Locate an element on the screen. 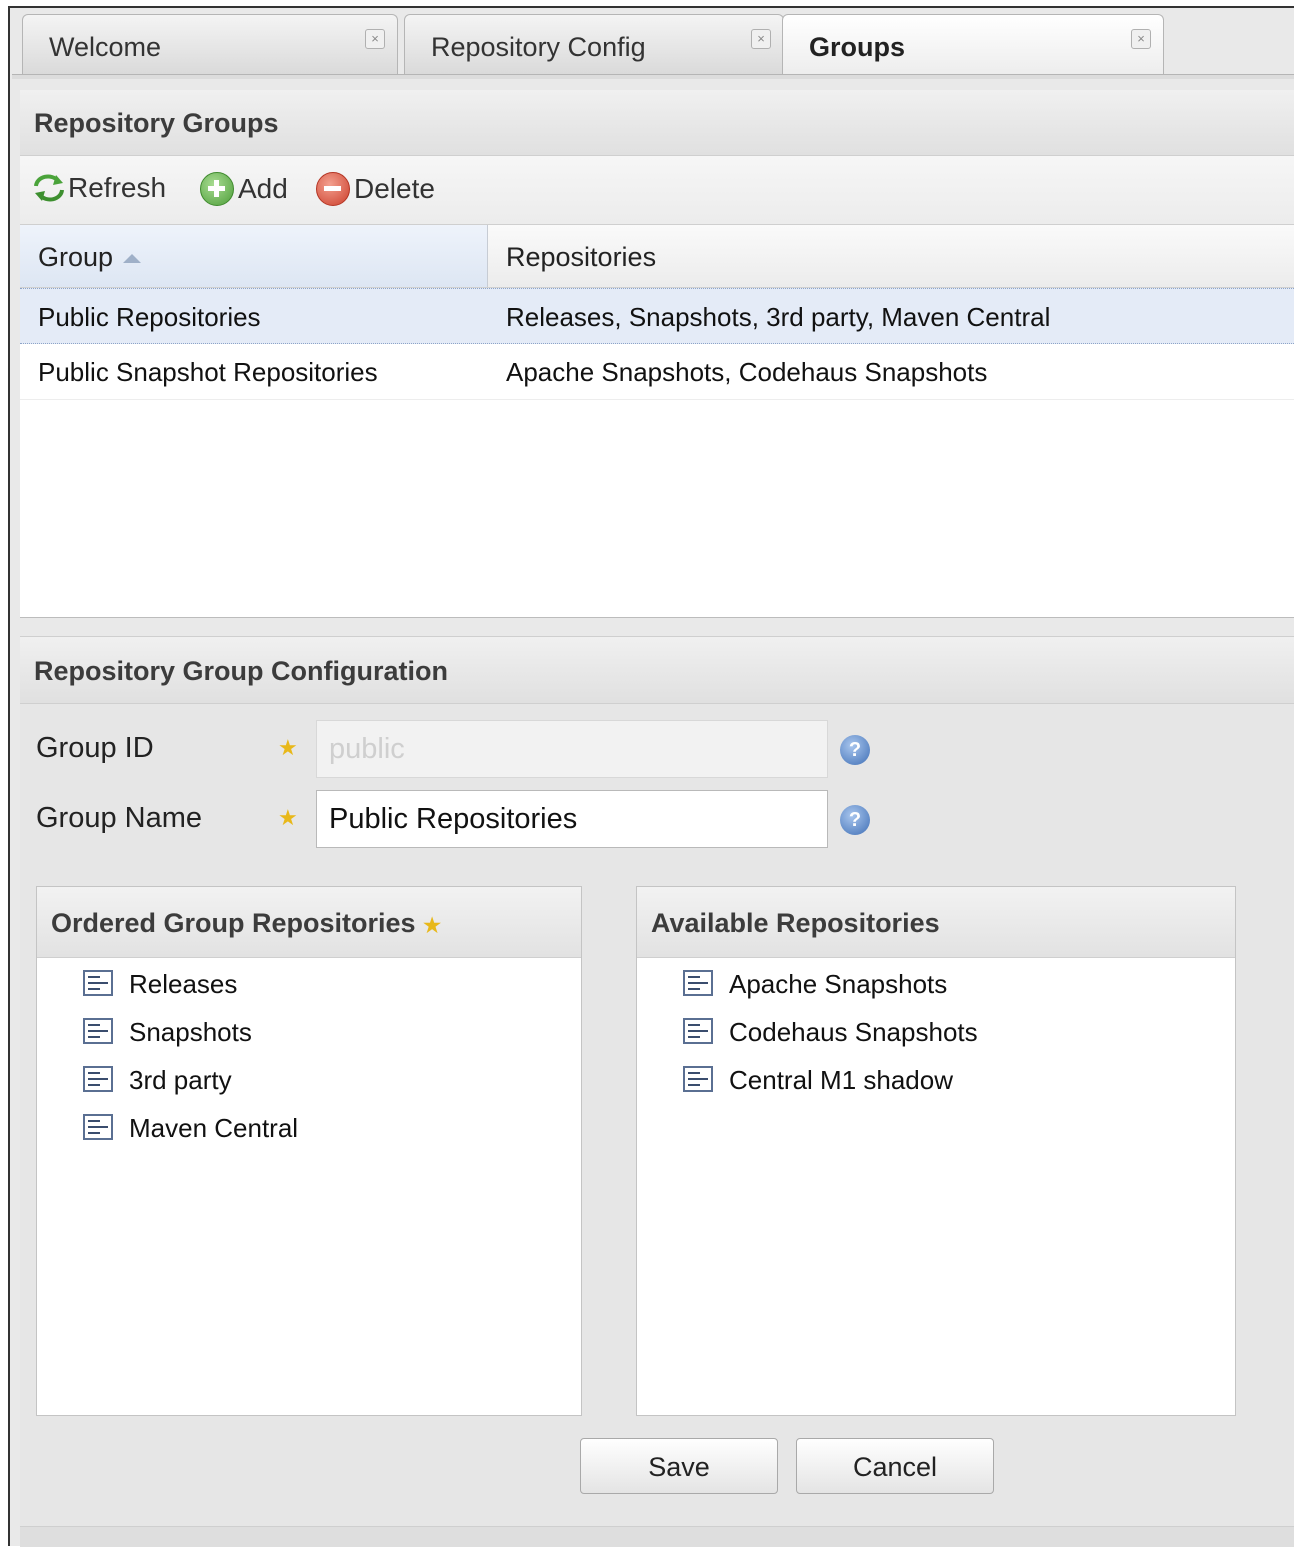  cell-repositories: Apache Snapshots, Codehaus Snapshots is located at coordinates (747, 372).